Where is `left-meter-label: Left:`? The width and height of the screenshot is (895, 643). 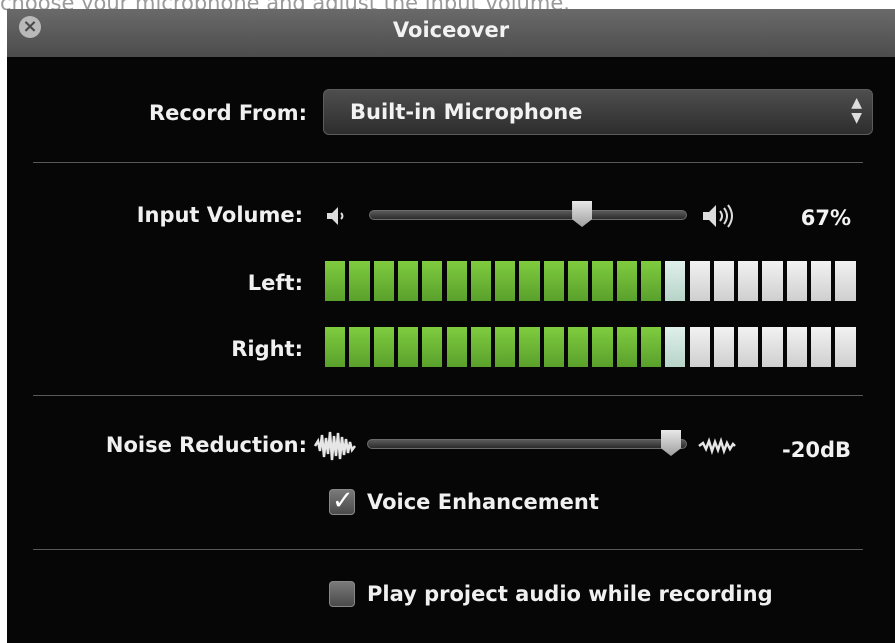 left-meter-label: Left: is located at coordinates (275, 283).